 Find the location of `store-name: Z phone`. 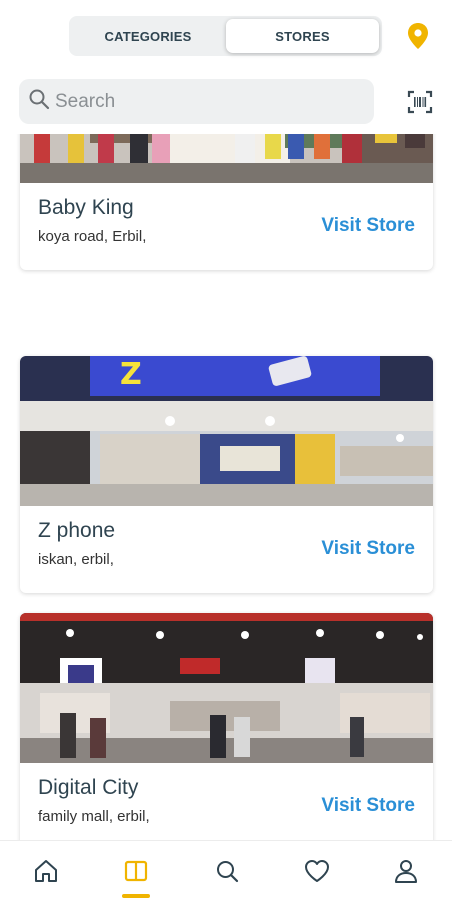

store-name: Z phone is located at coordinates (77, 530).